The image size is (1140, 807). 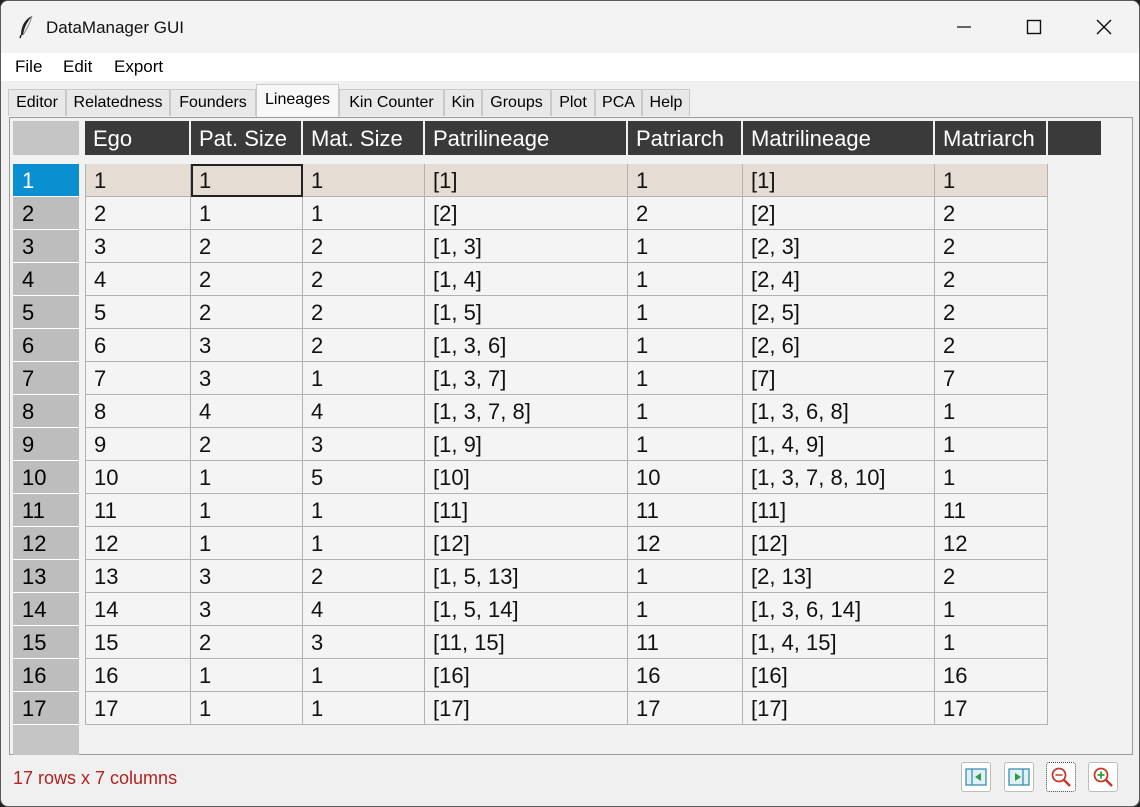 I want to click on tab-founders: Founders, so click(x=213, y=102).